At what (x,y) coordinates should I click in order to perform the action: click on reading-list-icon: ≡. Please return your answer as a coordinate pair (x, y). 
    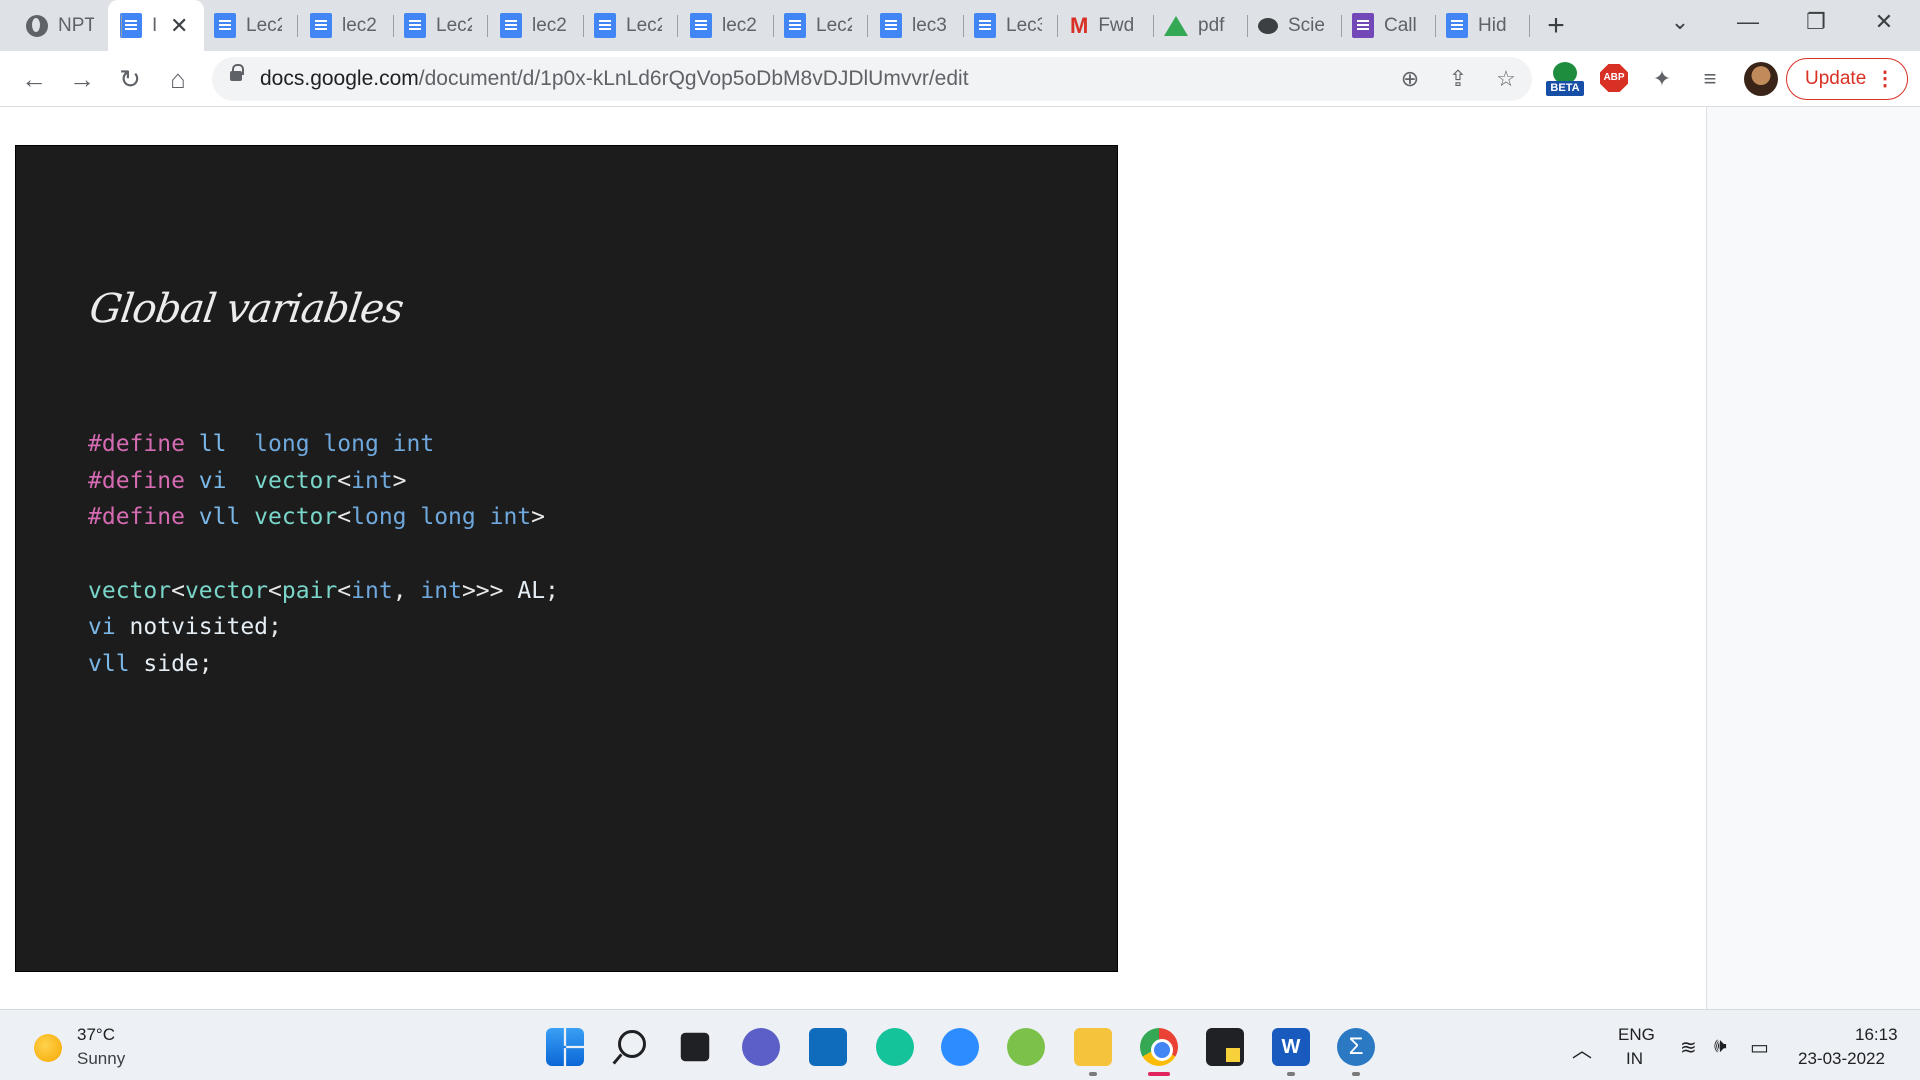
    Looking at the image, I should click on (1710, 79).